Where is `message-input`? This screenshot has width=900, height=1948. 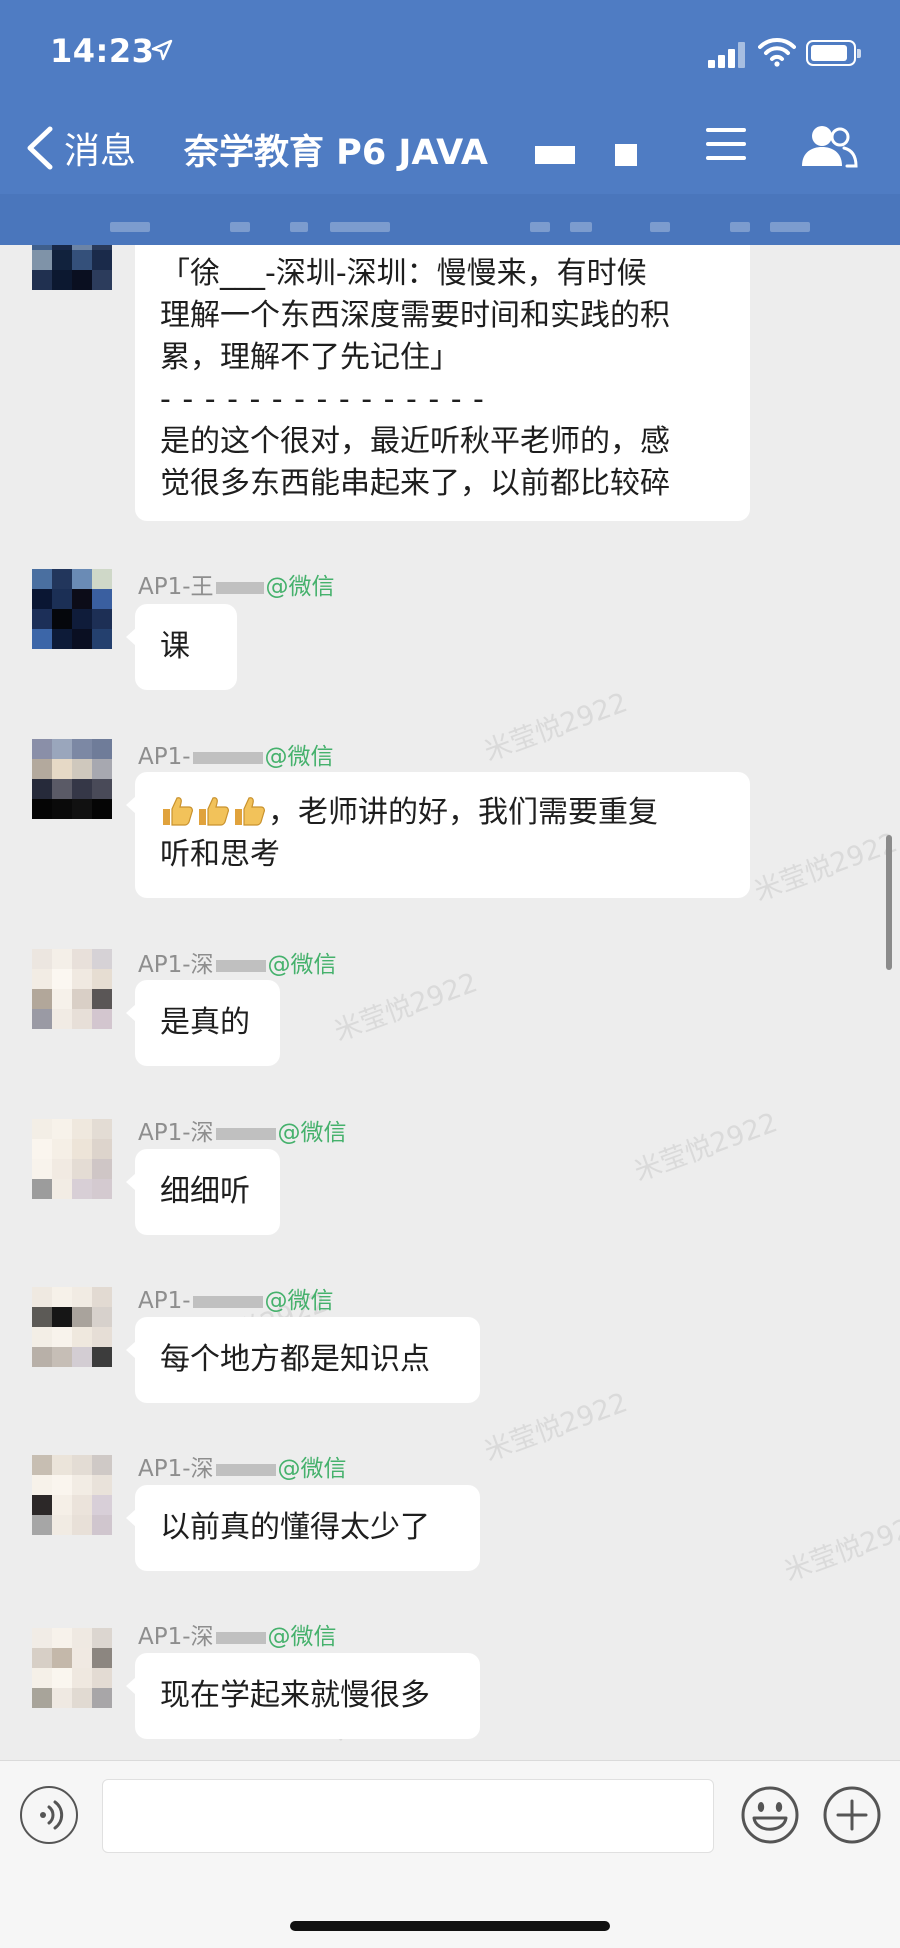
message-input is located at coordinates (408, 1816).